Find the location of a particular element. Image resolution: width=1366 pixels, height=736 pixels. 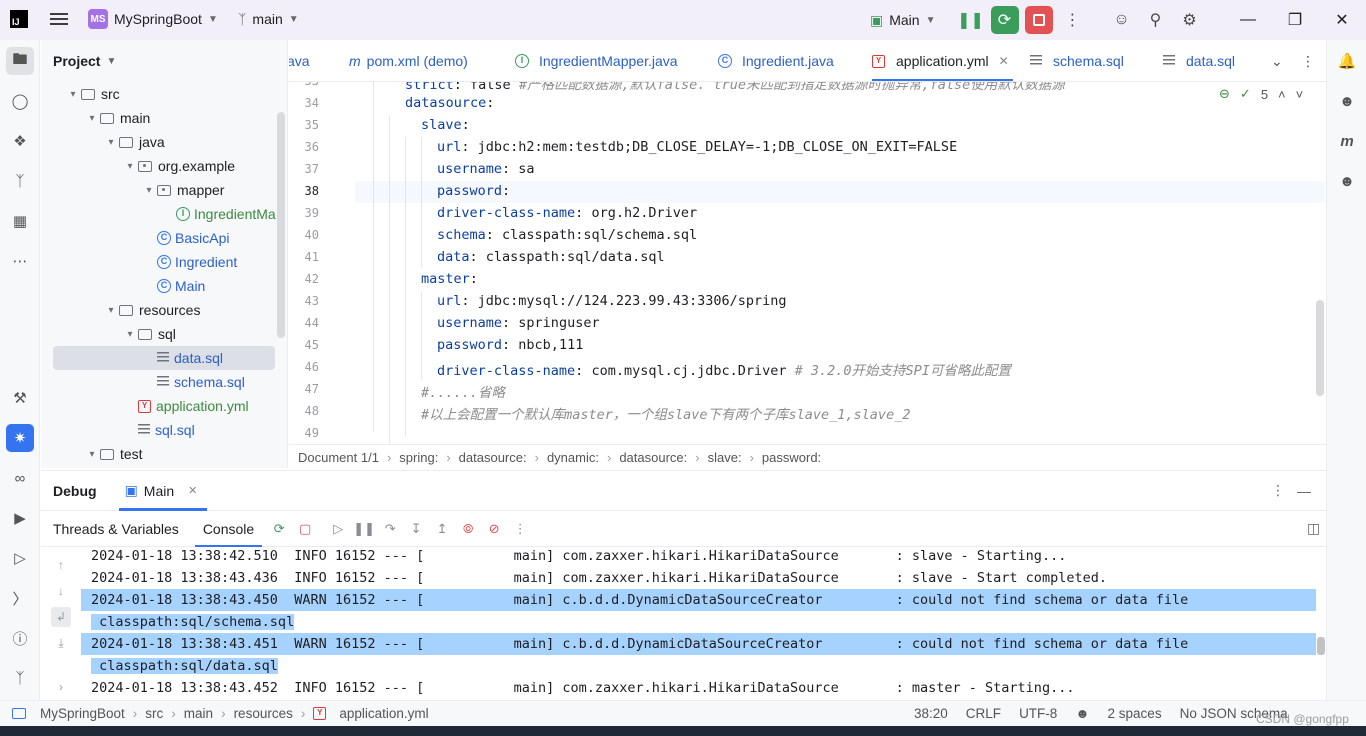

tree-item-sql-sql: sql.sql is located at coordinates (158, 430).